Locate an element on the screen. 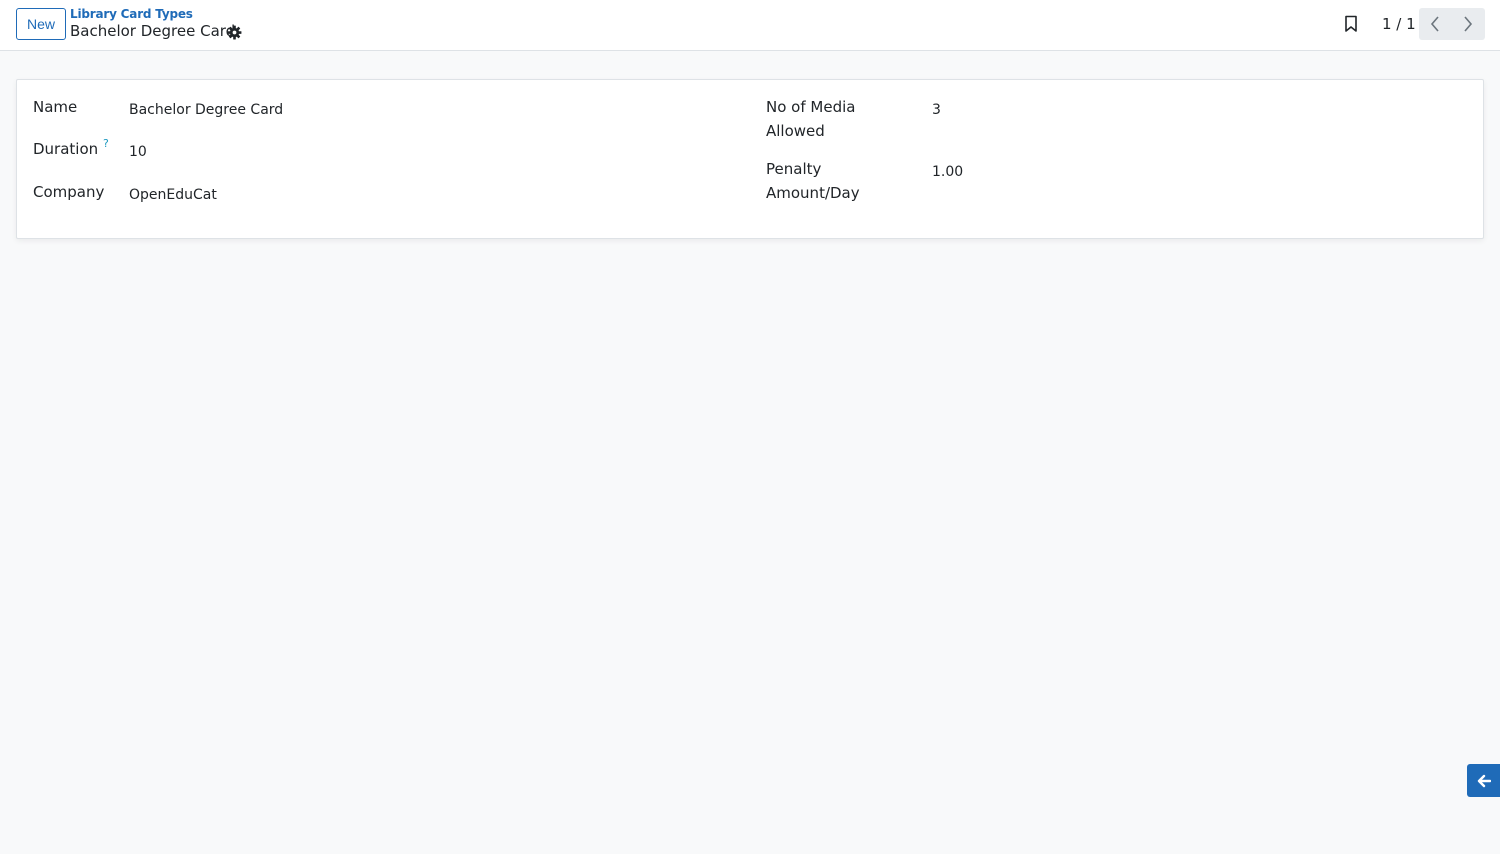 Image resolution: width=1500 pixels, height=854 pixels. pager-next-button is located at coordinates (1468, 24).